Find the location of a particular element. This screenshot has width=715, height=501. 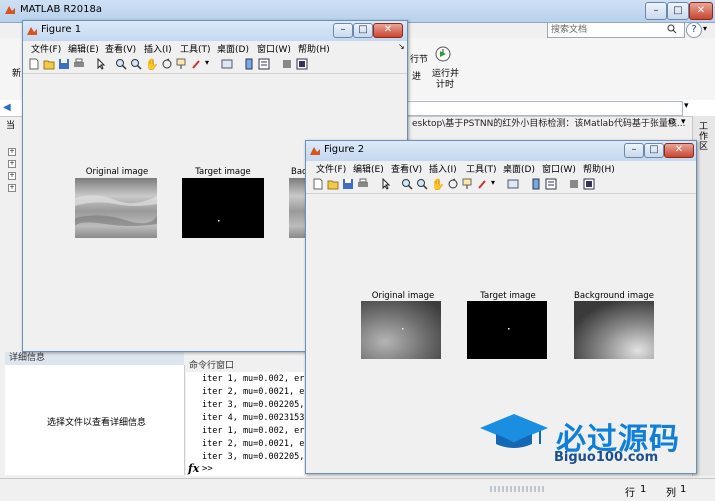

run-and-time-label-2: 计时 is located at coordinates (445, 83).